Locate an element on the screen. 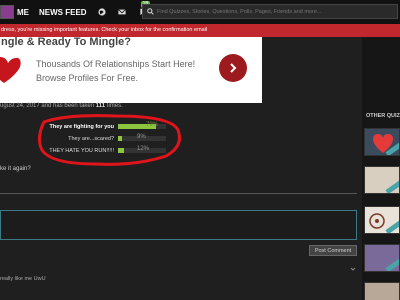 The height and width of the screenshot is (300, 400). nav-newsfeed-link: NEWS FEED is located at coordinates (63, 12).